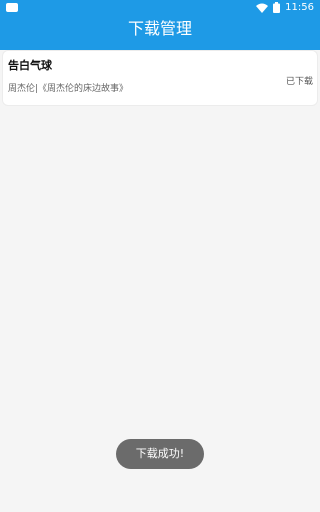 The width and height of the screenshot is (320, 512). Describe the element at coordinates (299, 82) in the screenshot. I see `download-status: 已下载` at that location.